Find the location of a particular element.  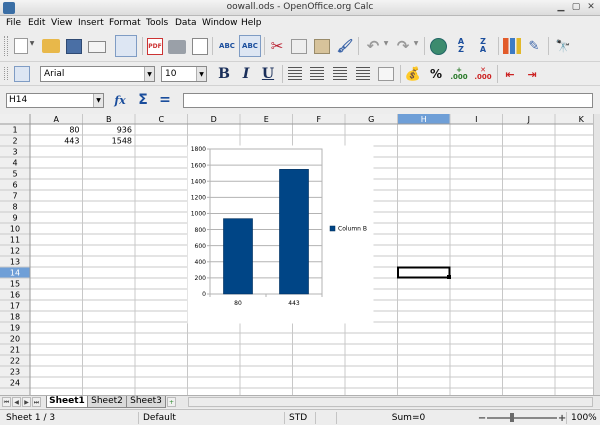

add-decimal-icon: + .000 is located at coordinates (459, 74).